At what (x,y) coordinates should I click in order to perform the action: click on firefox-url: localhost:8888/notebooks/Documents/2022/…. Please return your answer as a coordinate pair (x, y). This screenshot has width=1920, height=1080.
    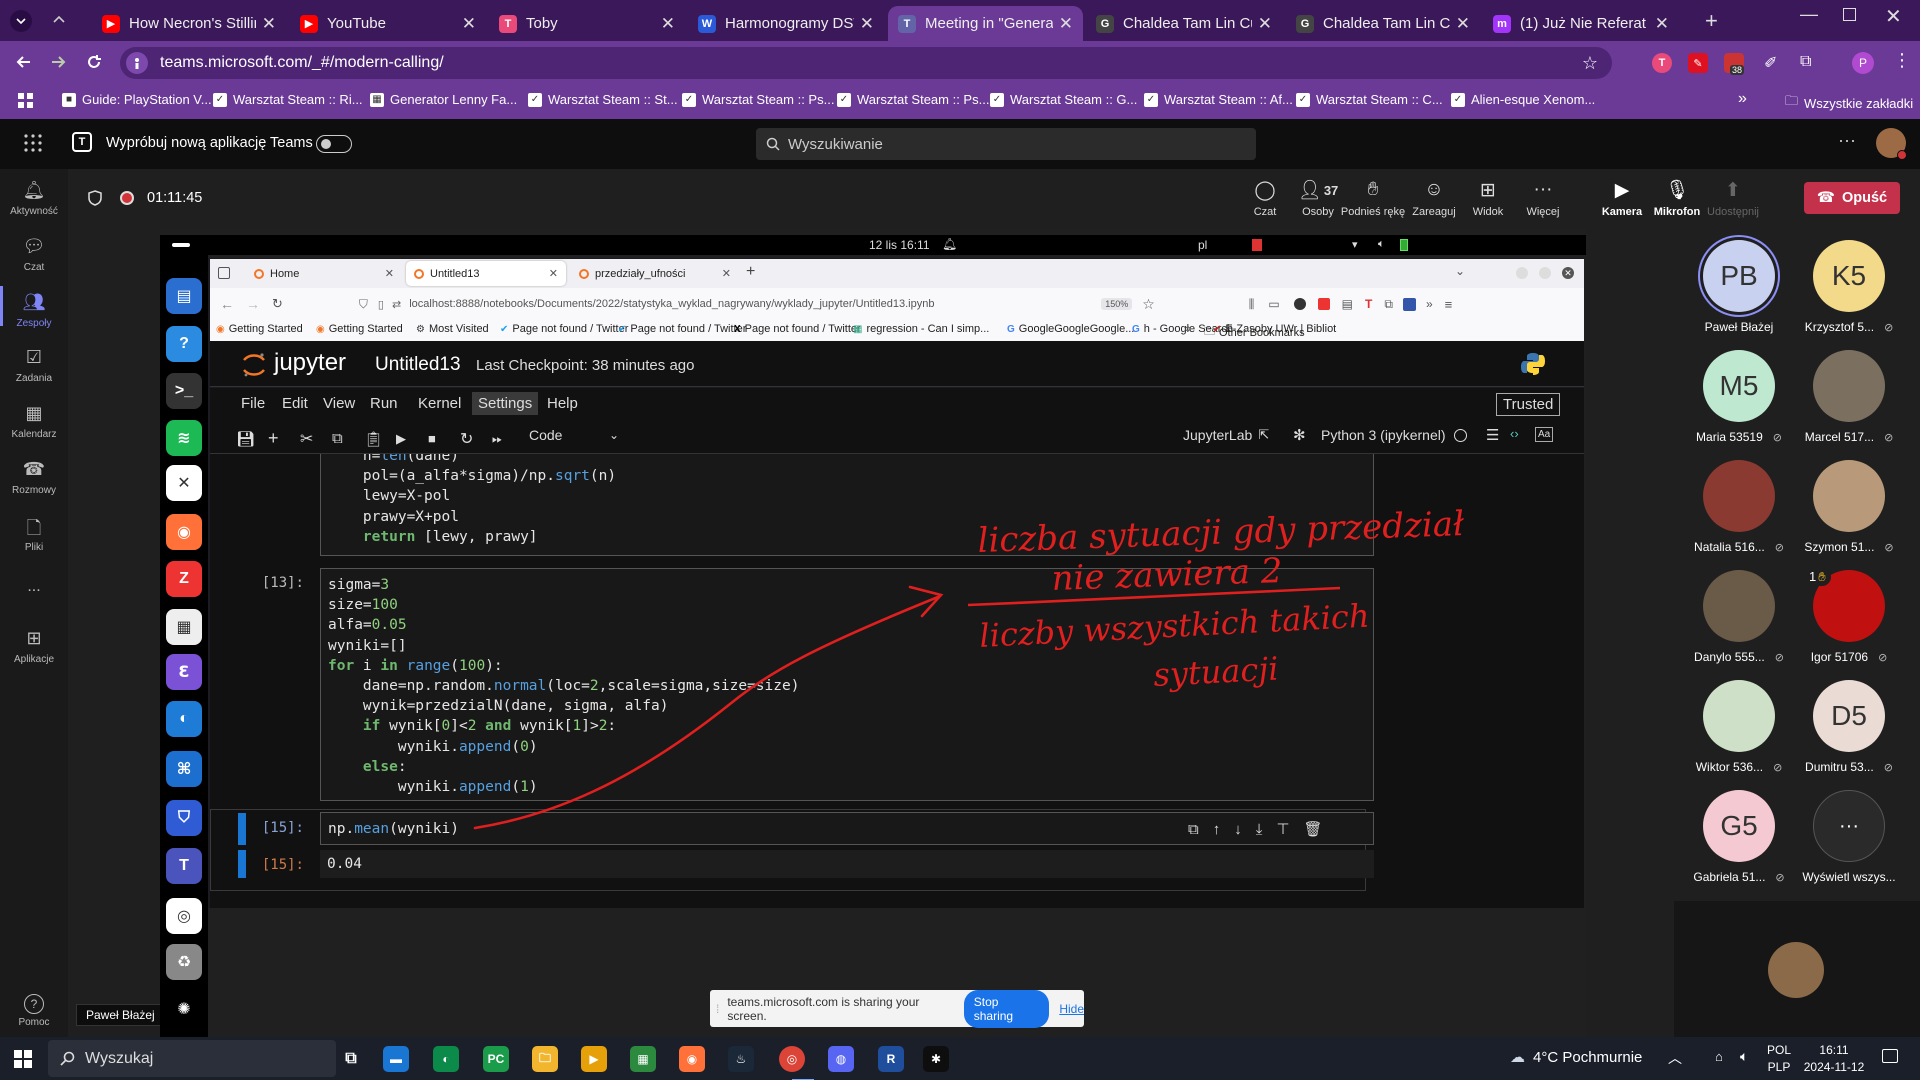
    Looking at the image, I should click on (689, 304).